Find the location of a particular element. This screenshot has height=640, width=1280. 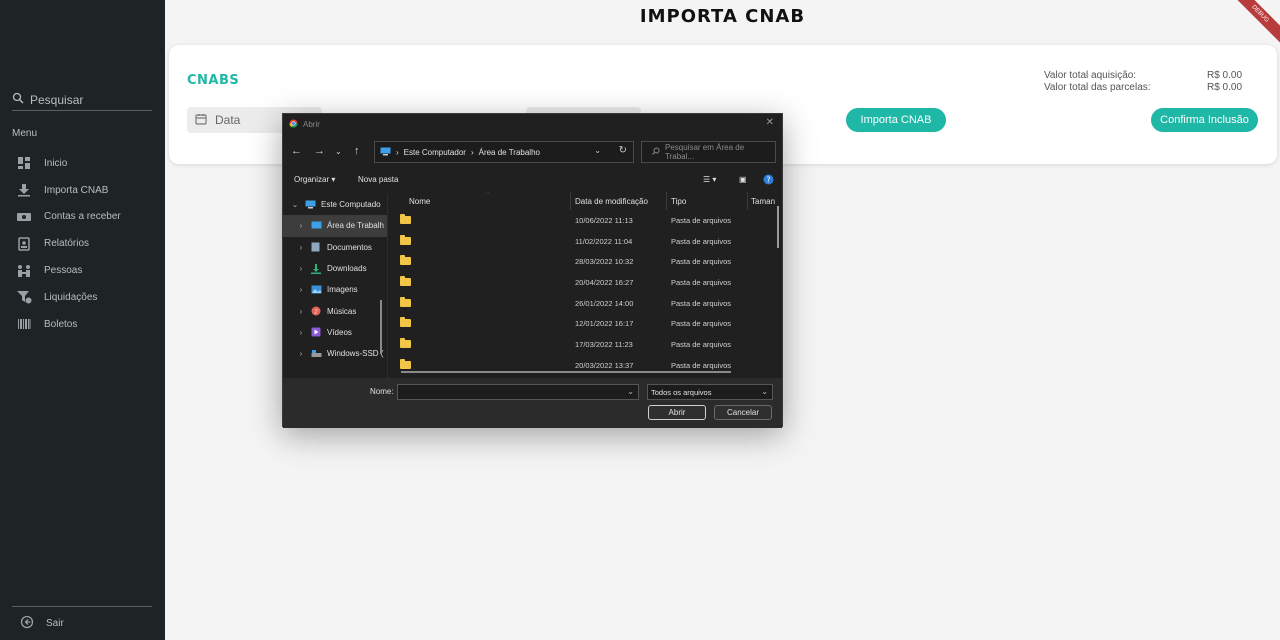

confirm-inclusion-button: Confirma Inclusão is located at coordinates (1204, 120).